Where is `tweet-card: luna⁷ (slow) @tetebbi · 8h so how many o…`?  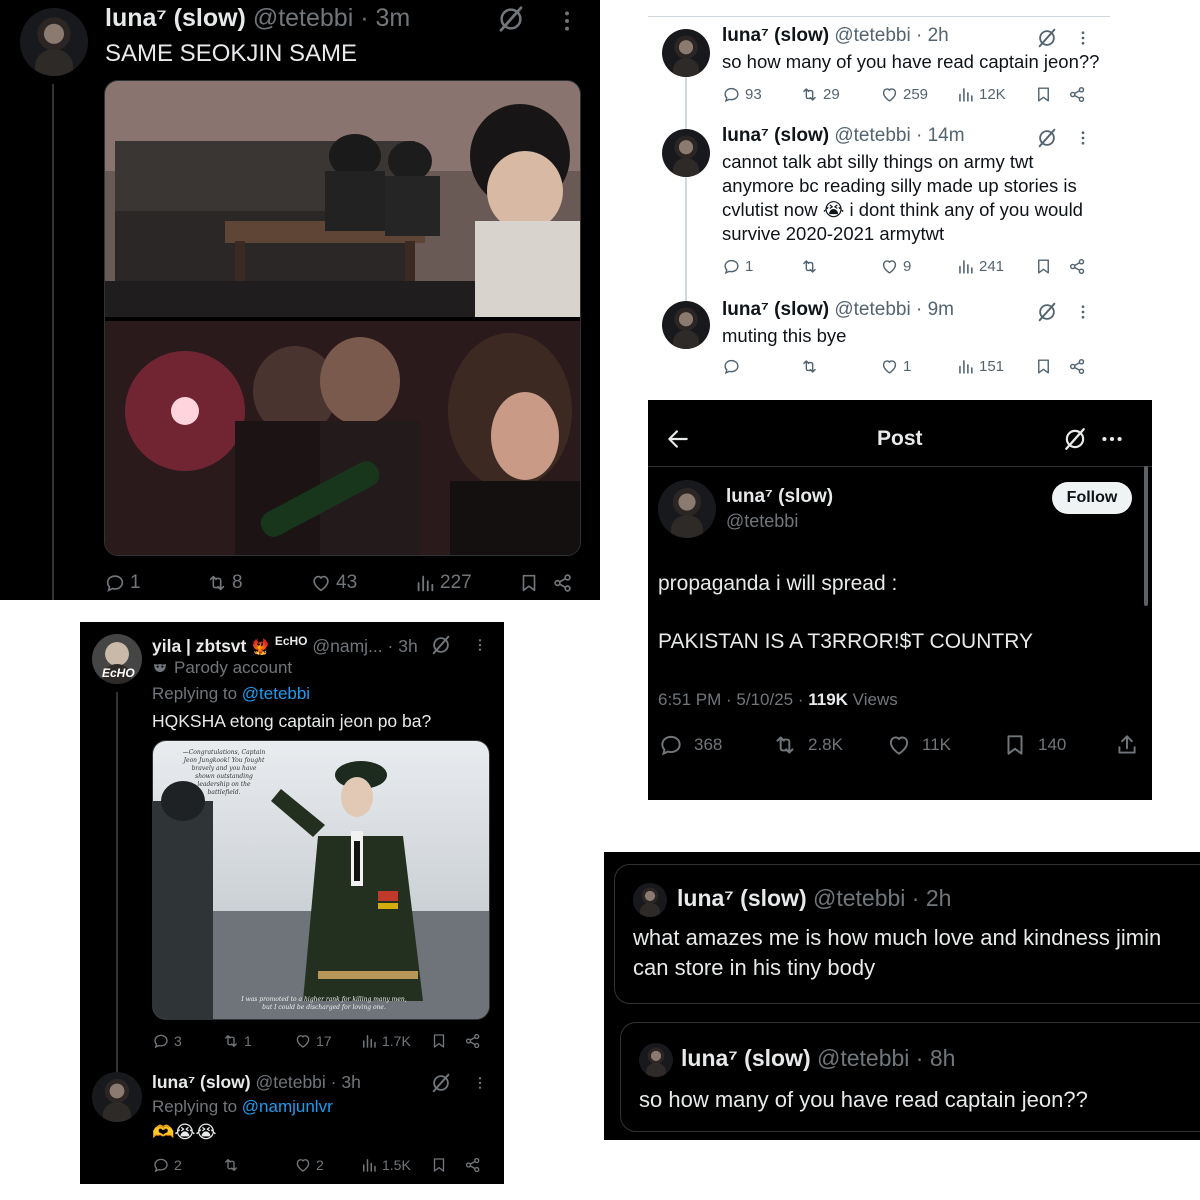 tweet-card: luna⁷ (slow) @tetebbi · 8h so how many o… is located at coordinates (910, 1077).